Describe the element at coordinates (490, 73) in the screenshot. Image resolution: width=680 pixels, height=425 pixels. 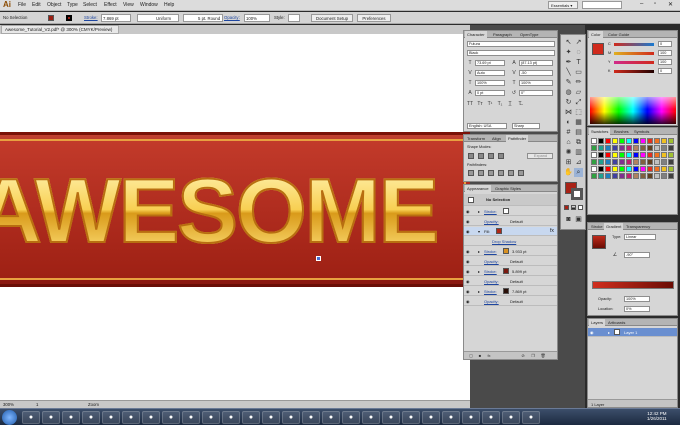
I see `kerning-field: Auto` at that location.